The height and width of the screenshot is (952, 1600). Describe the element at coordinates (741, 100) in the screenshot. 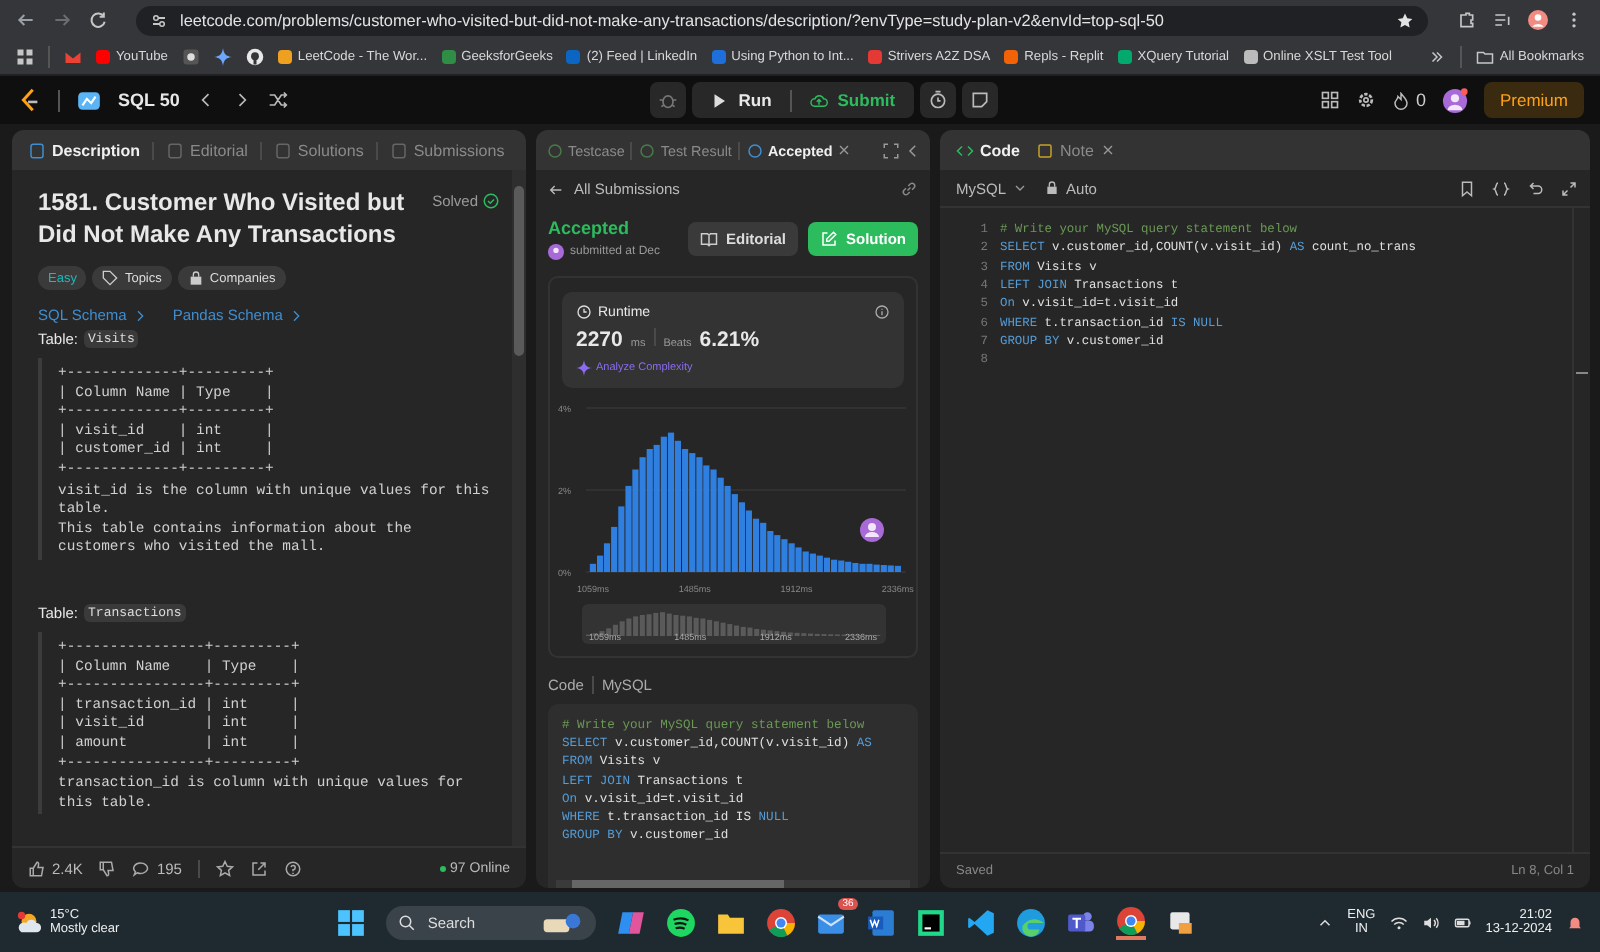

I see `run-button: Run` at that location.